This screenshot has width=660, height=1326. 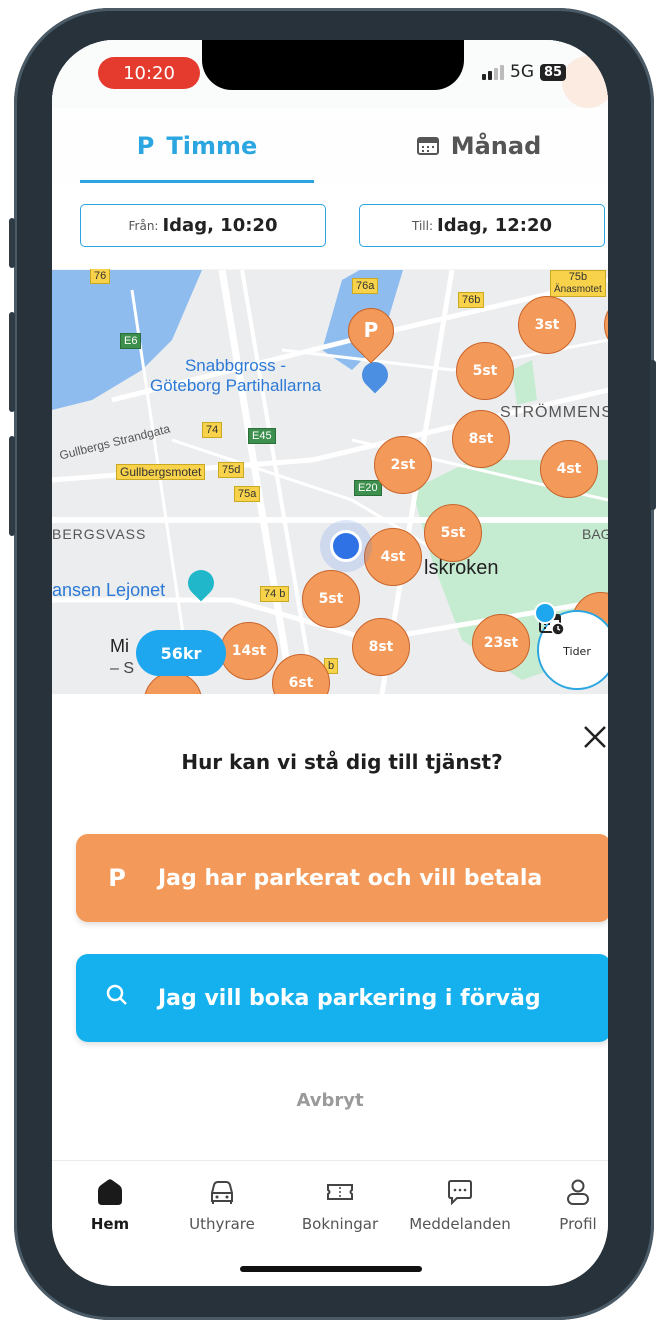 I want to click on place-label: ansen Lejonet, so click(x=109, y=590).